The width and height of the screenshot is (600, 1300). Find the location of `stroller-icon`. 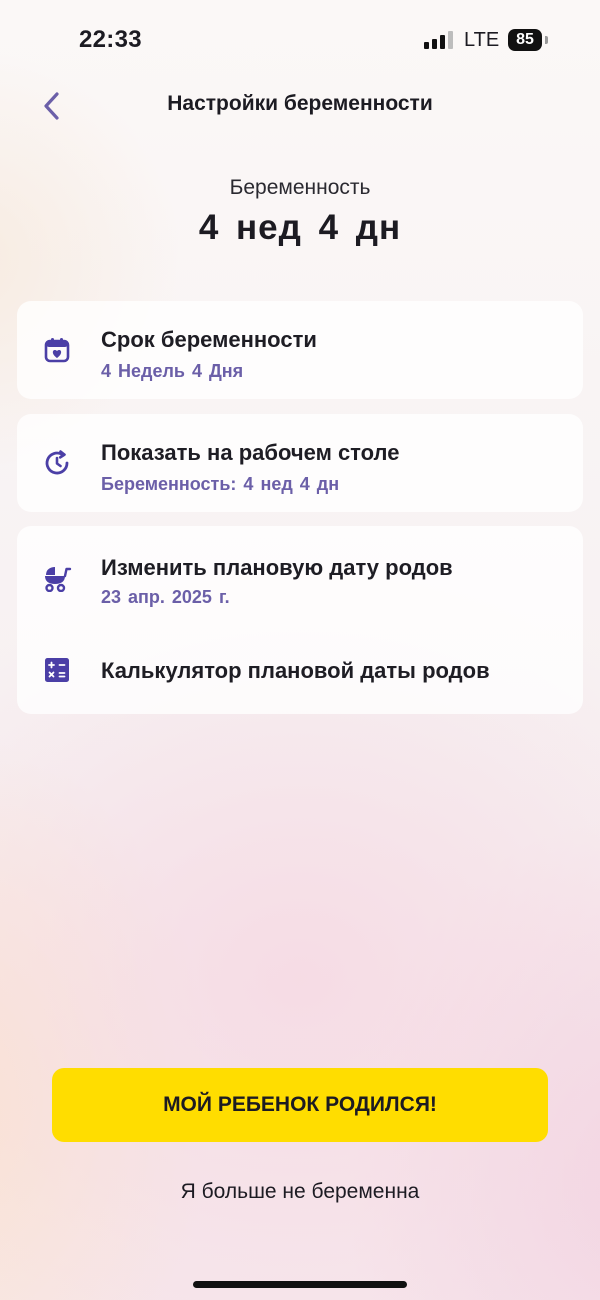

stroller-icon is located at coordinates (57, 578).